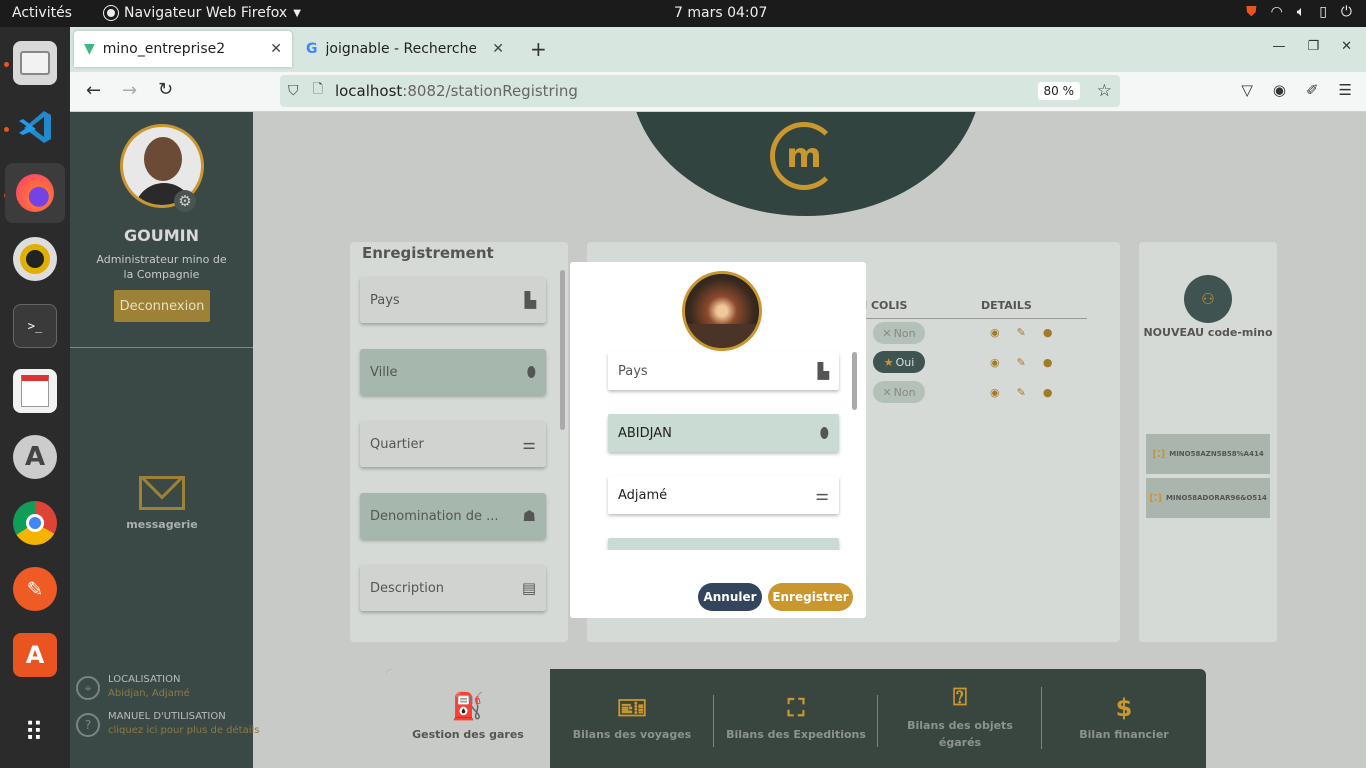 This screenshot has height=768, width=1366. What do you see at coordinates (468, 707) in the screenshot?
I see `station-icon: ⛽` at bounding box center [468, 707].